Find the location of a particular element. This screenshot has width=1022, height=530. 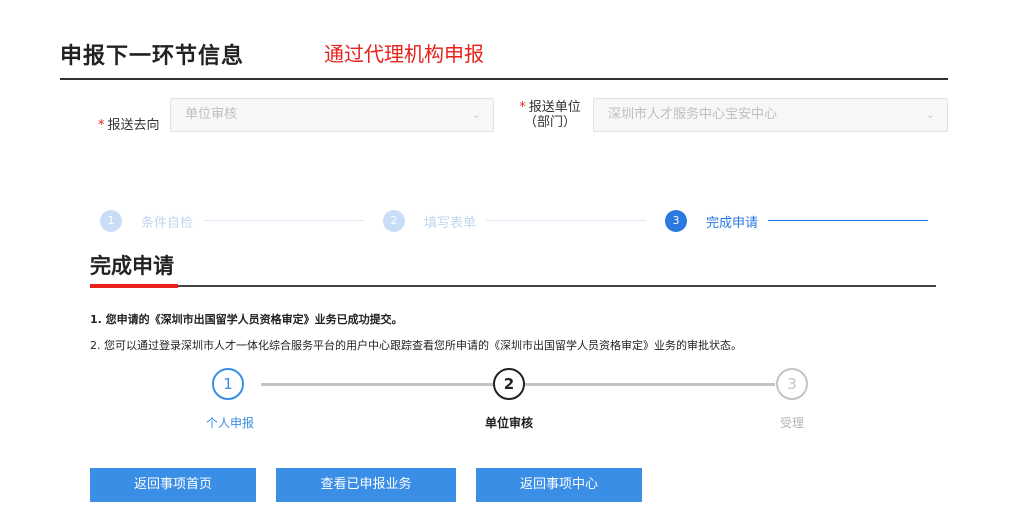

unit-label: * 报送单位 （部门） is located at coordinates (550, 115).